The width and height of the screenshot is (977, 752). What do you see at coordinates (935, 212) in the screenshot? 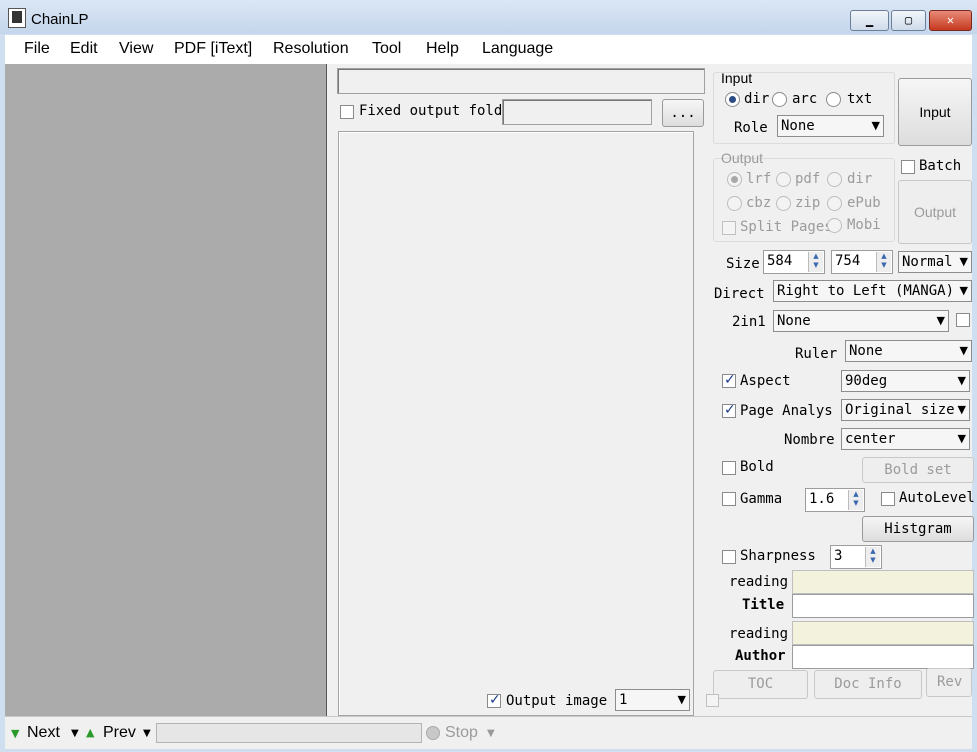
I see `output-button: Output` at bounding box center [935, 212].